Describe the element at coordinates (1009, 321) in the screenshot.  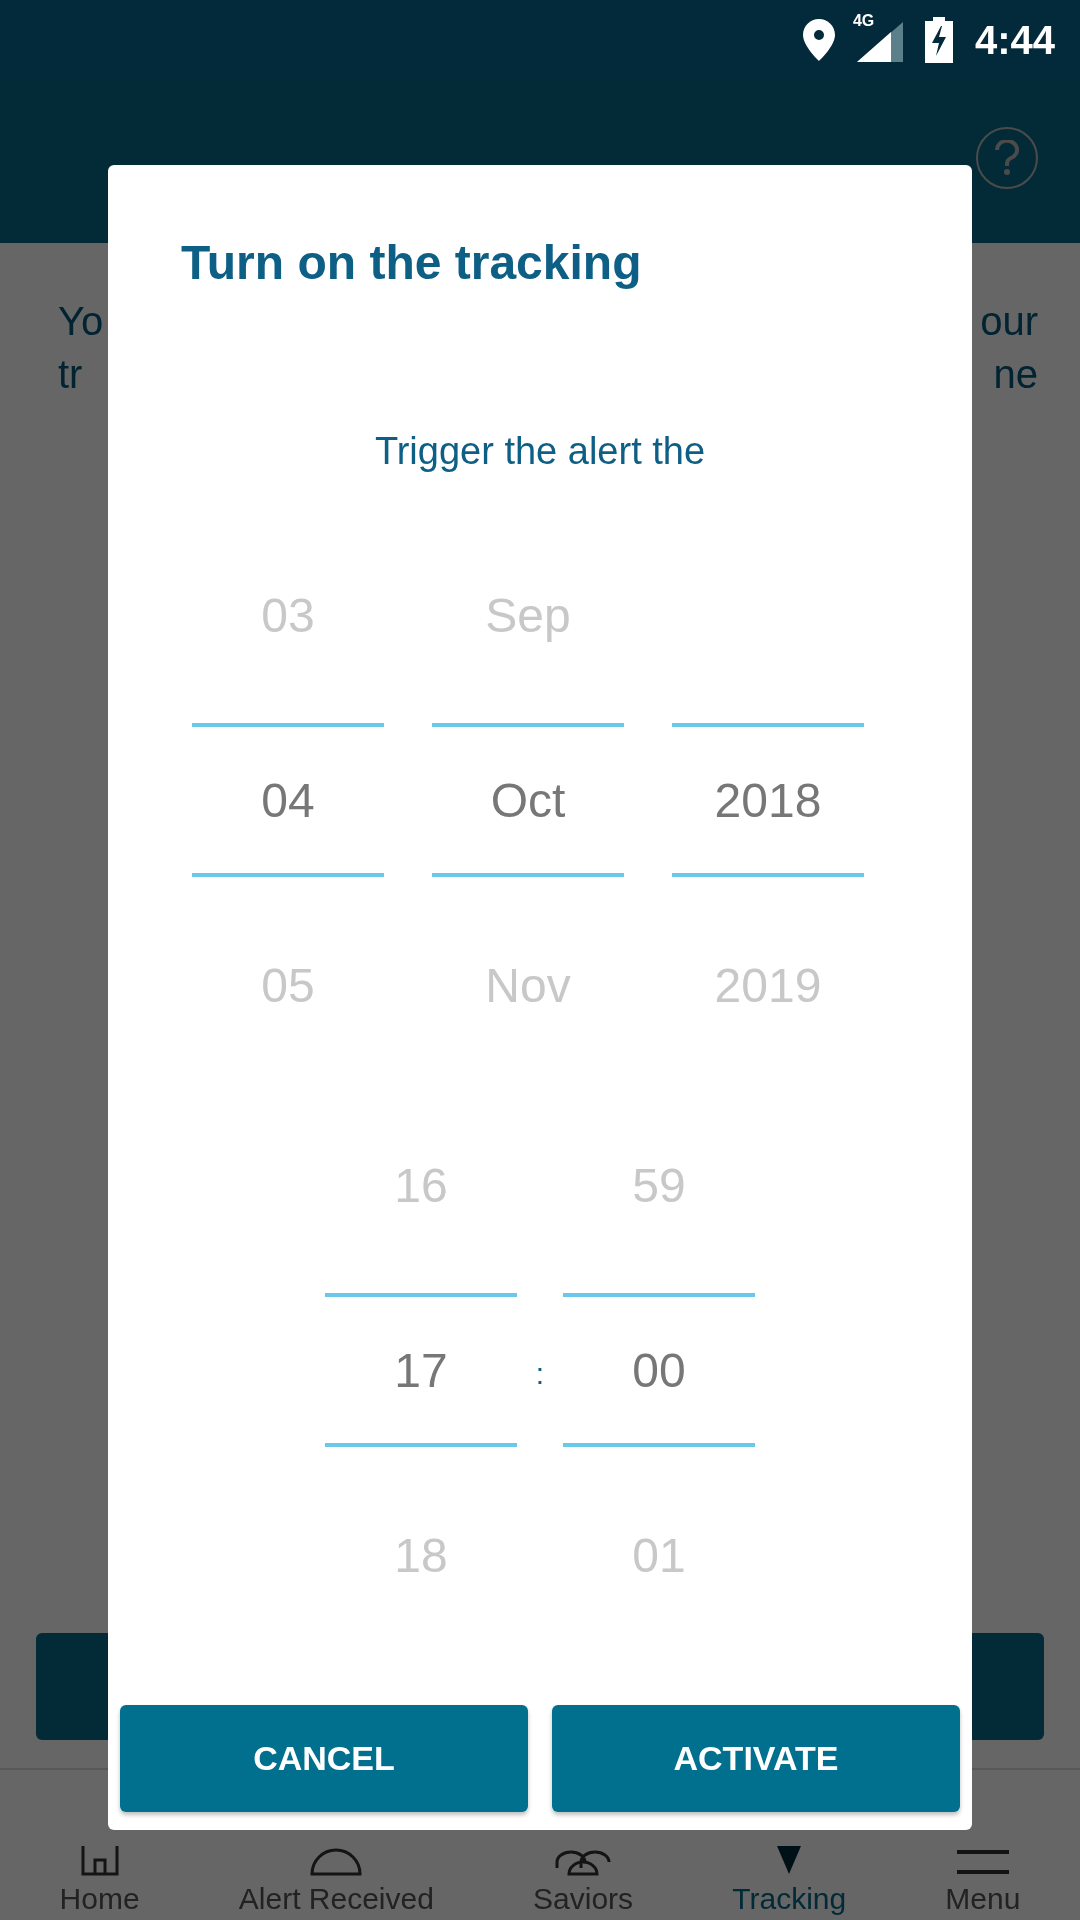
I see `description-text: our` at that location.